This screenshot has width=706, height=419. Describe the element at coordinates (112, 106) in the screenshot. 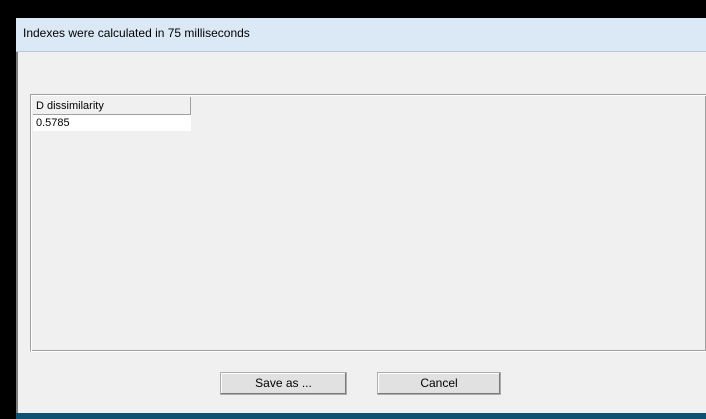

I see `column-header-d-dissimilarity: D dissimilarity` at that location.